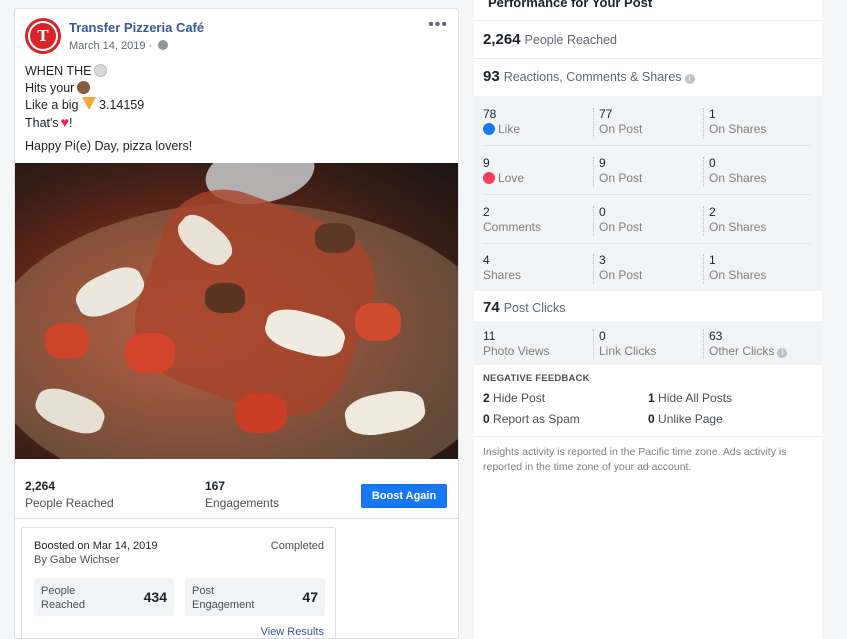  What do you see at coordinates (570, 5) in the screenshot?
I see `performance-title: Performance for Your Post` at bounding box center [570, 5].